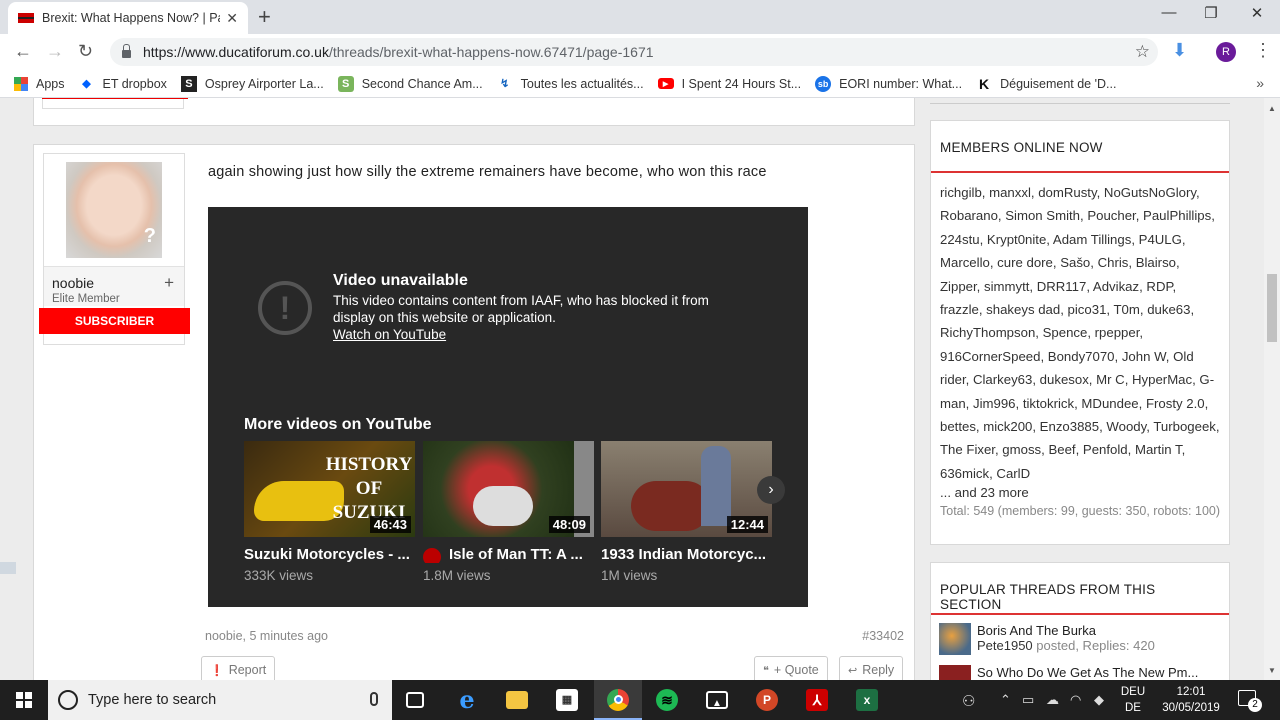 The height and width of the screenshot is (720, 1280). I want to click on channel-avatar-icon, so click(432, 555).